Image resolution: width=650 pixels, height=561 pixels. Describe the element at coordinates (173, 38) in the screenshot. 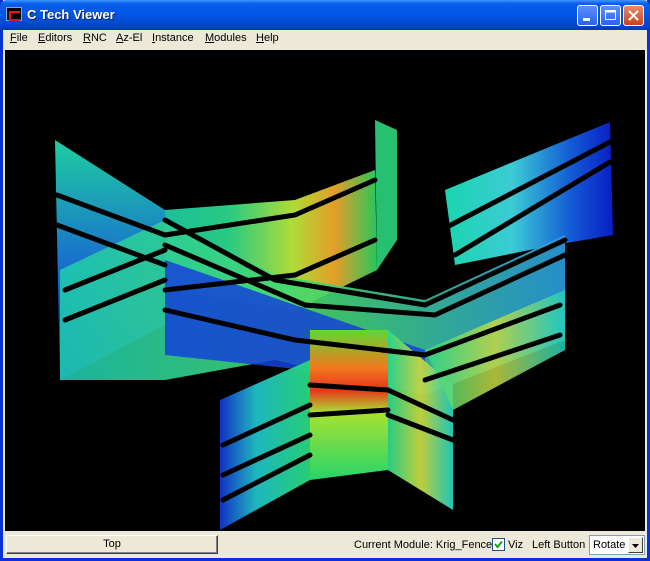

I see `menu-instance: Instance` at that location.